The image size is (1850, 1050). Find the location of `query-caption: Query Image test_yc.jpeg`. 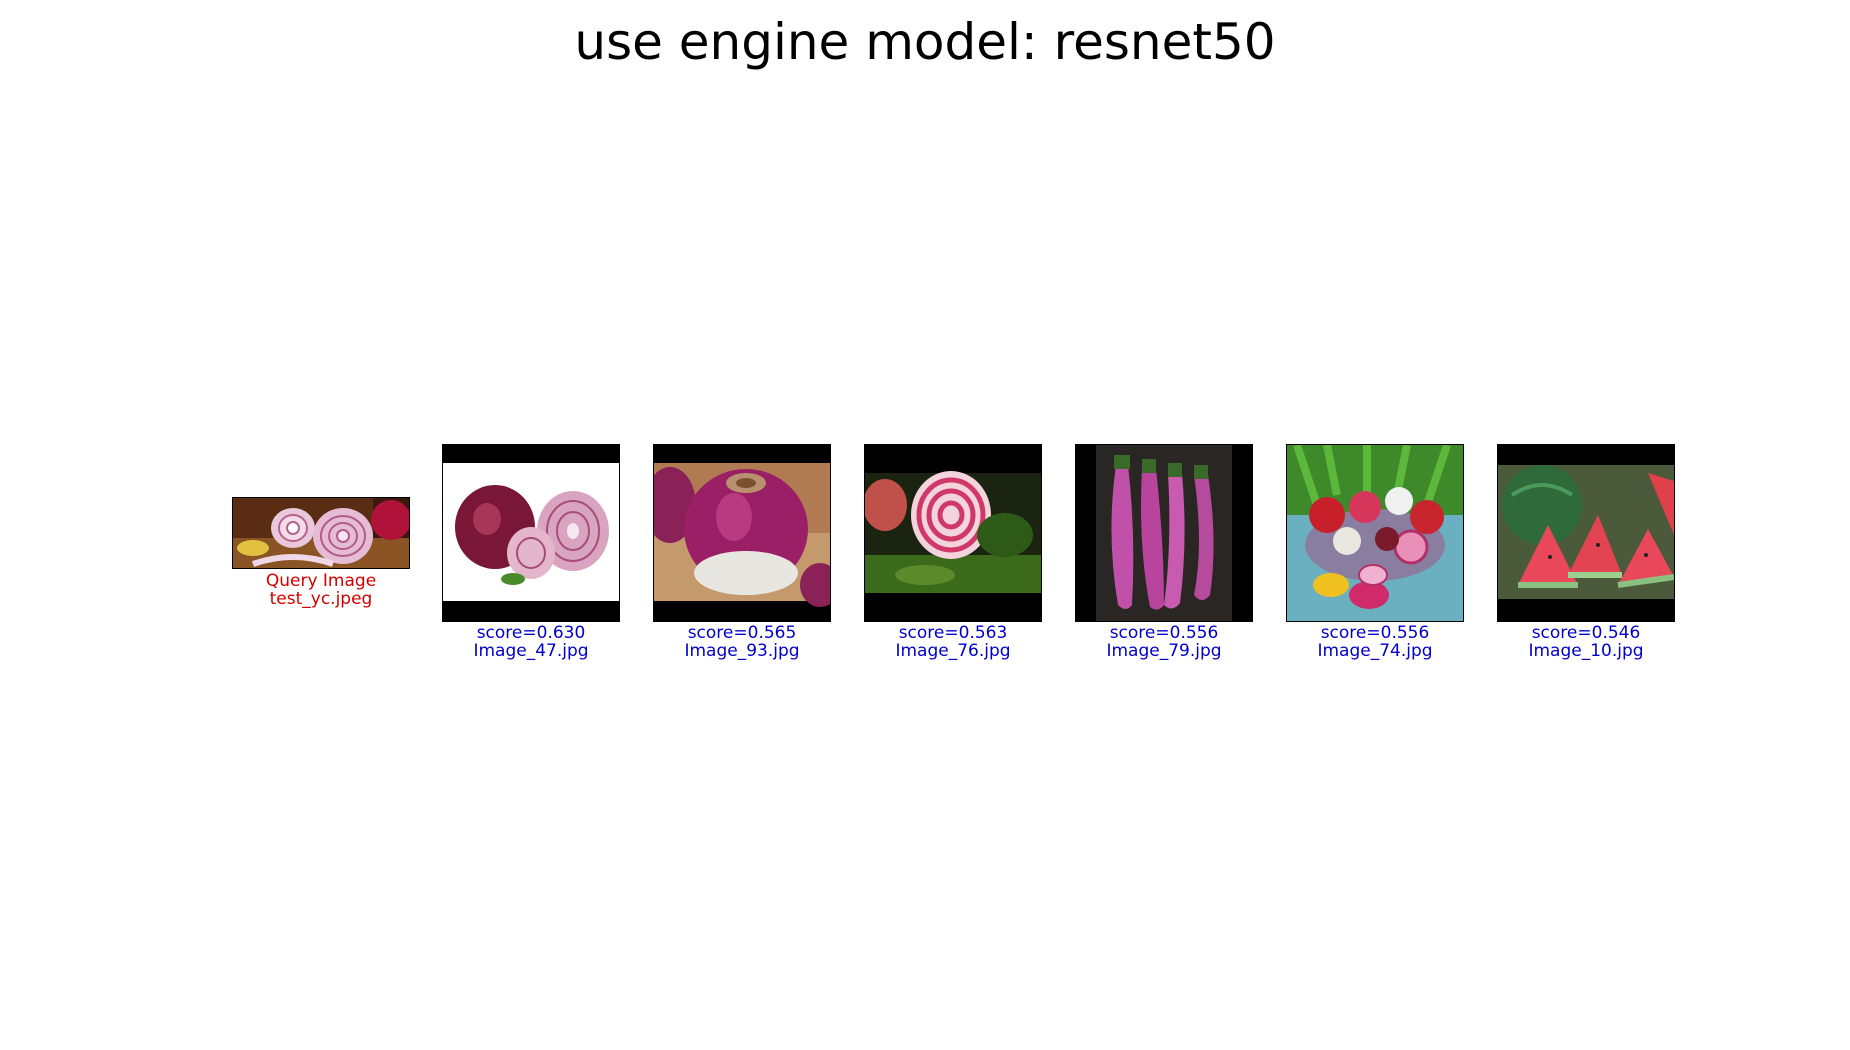

query-caption: Query Image test_yc.jpeg is located at coordinates (321, 590).